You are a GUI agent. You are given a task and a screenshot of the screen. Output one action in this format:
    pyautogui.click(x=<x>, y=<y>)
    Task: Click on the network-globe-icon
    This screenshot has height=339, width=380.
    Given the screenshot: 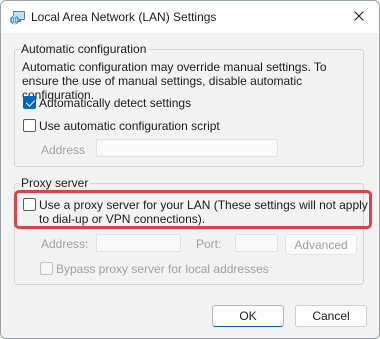 What is the action you would take?
    pyautogui.click(x=18, y=17)
    